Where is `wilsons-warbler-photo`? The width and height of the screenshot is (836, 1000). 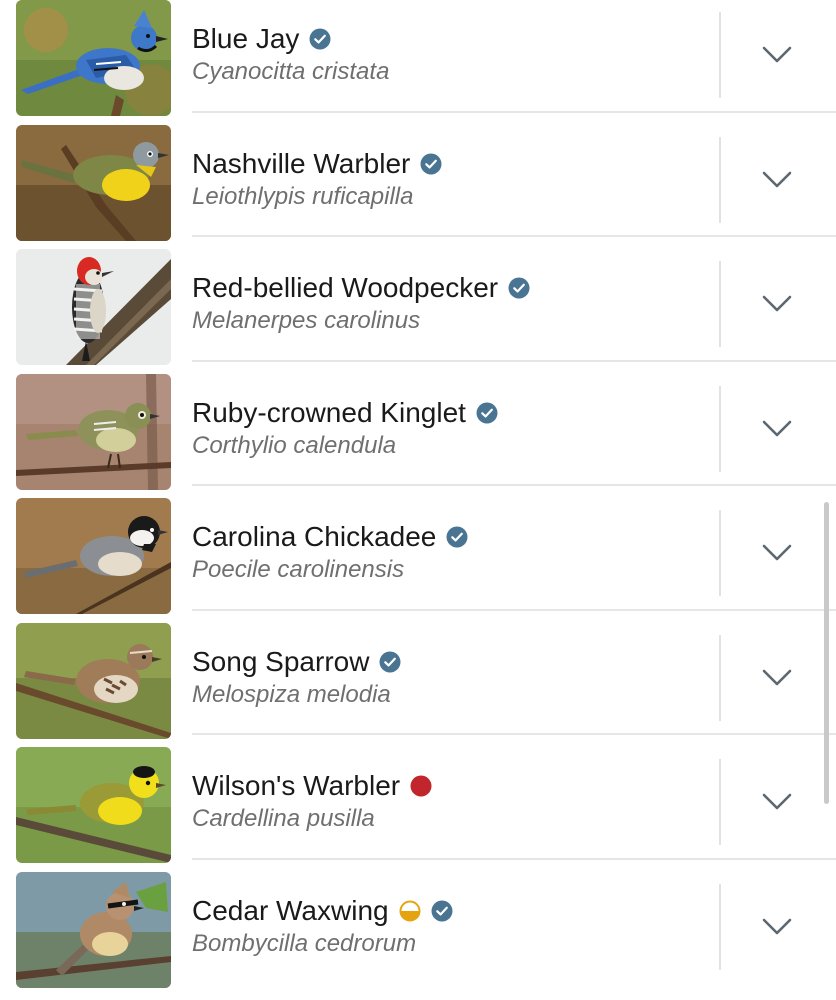
wilsons-warbler-photo is located at coordinates (93, 805).